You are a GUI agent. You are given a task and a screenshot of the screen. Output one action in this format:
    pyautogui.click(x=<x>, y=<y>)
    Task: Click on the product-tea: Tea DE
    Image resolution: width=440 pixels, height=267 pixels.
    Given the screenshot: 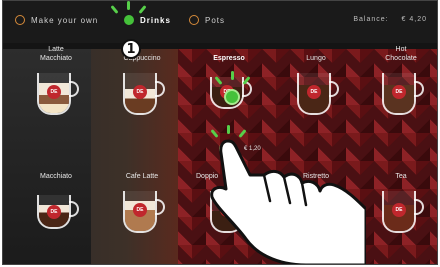 What is the action you would take?
    pyautogui.click(x=397, y=211)
    